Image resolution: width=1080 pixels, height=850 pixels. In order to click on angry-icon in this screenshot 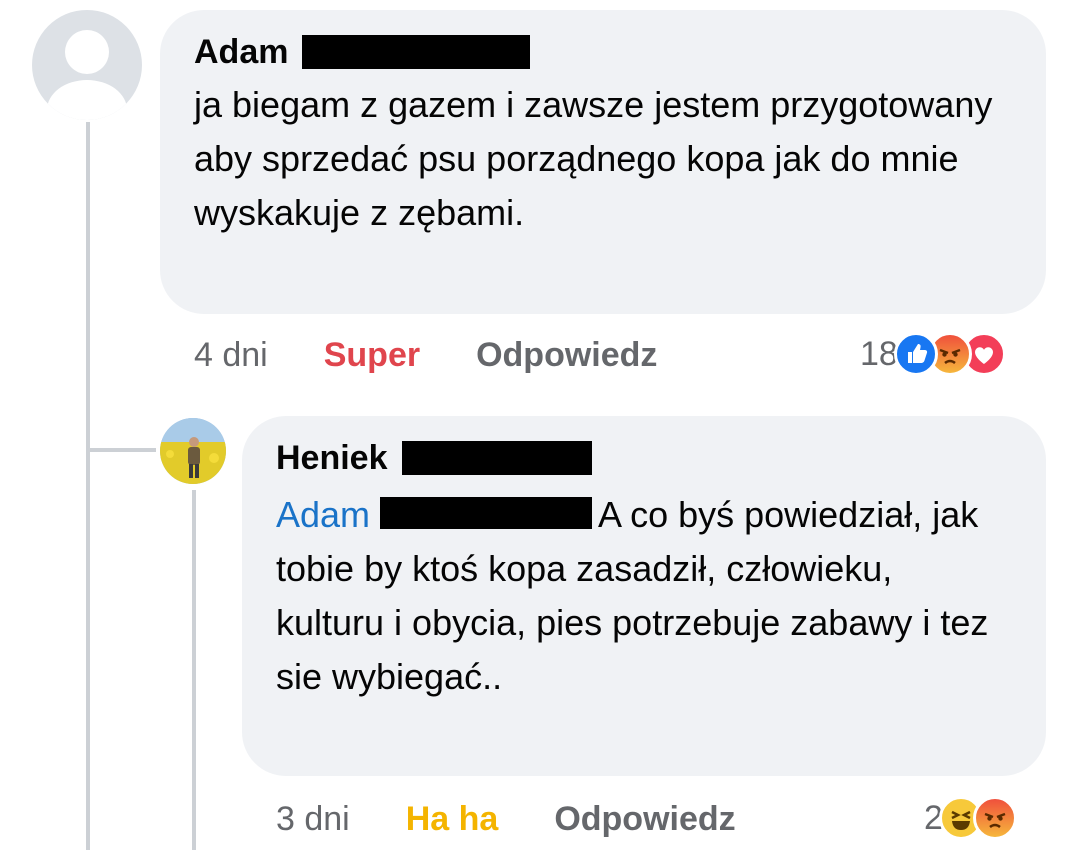, I will do `click(994, 818)`.